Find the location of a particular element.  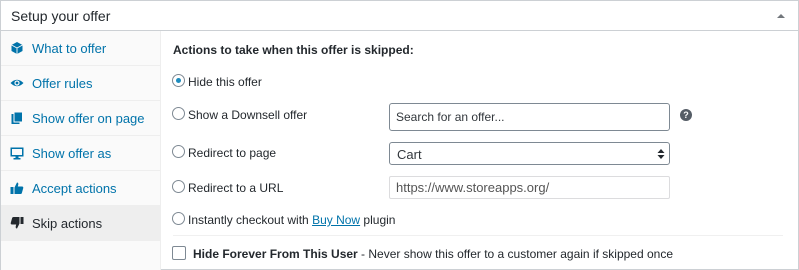

redirect-url-radio is located at coordinates (178, 186).